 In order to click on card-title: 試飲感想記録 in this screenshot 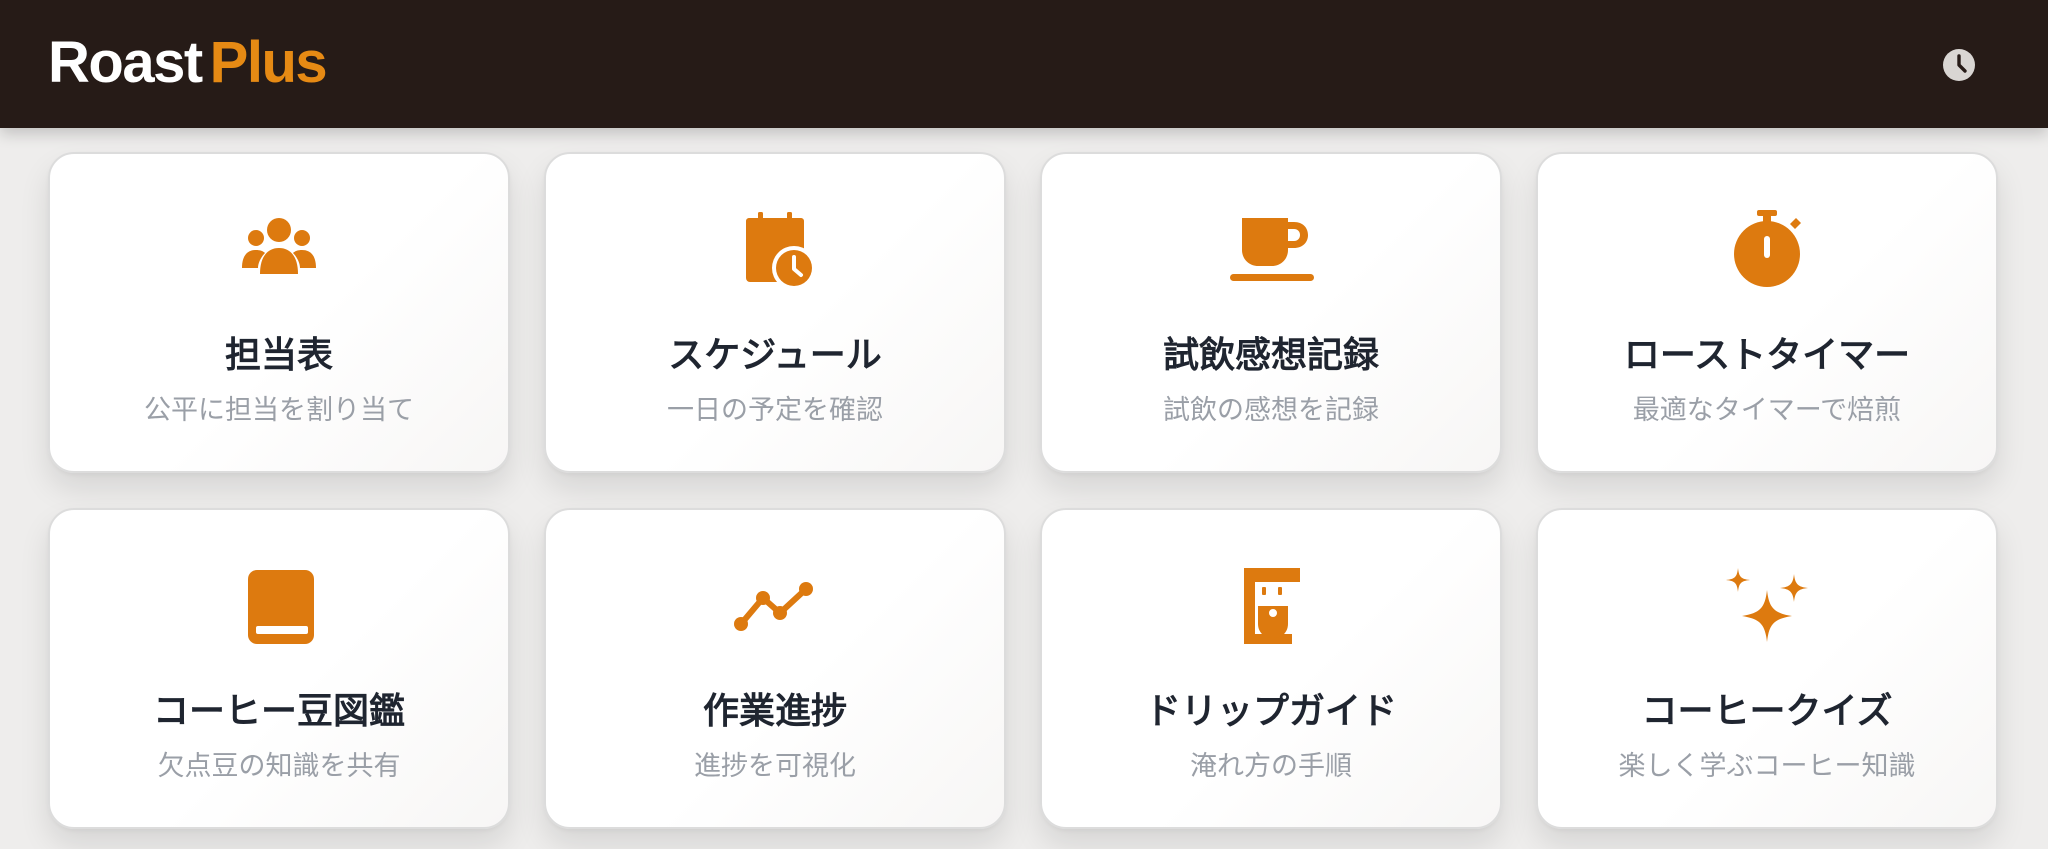, I will do `click(1270, 355)`.